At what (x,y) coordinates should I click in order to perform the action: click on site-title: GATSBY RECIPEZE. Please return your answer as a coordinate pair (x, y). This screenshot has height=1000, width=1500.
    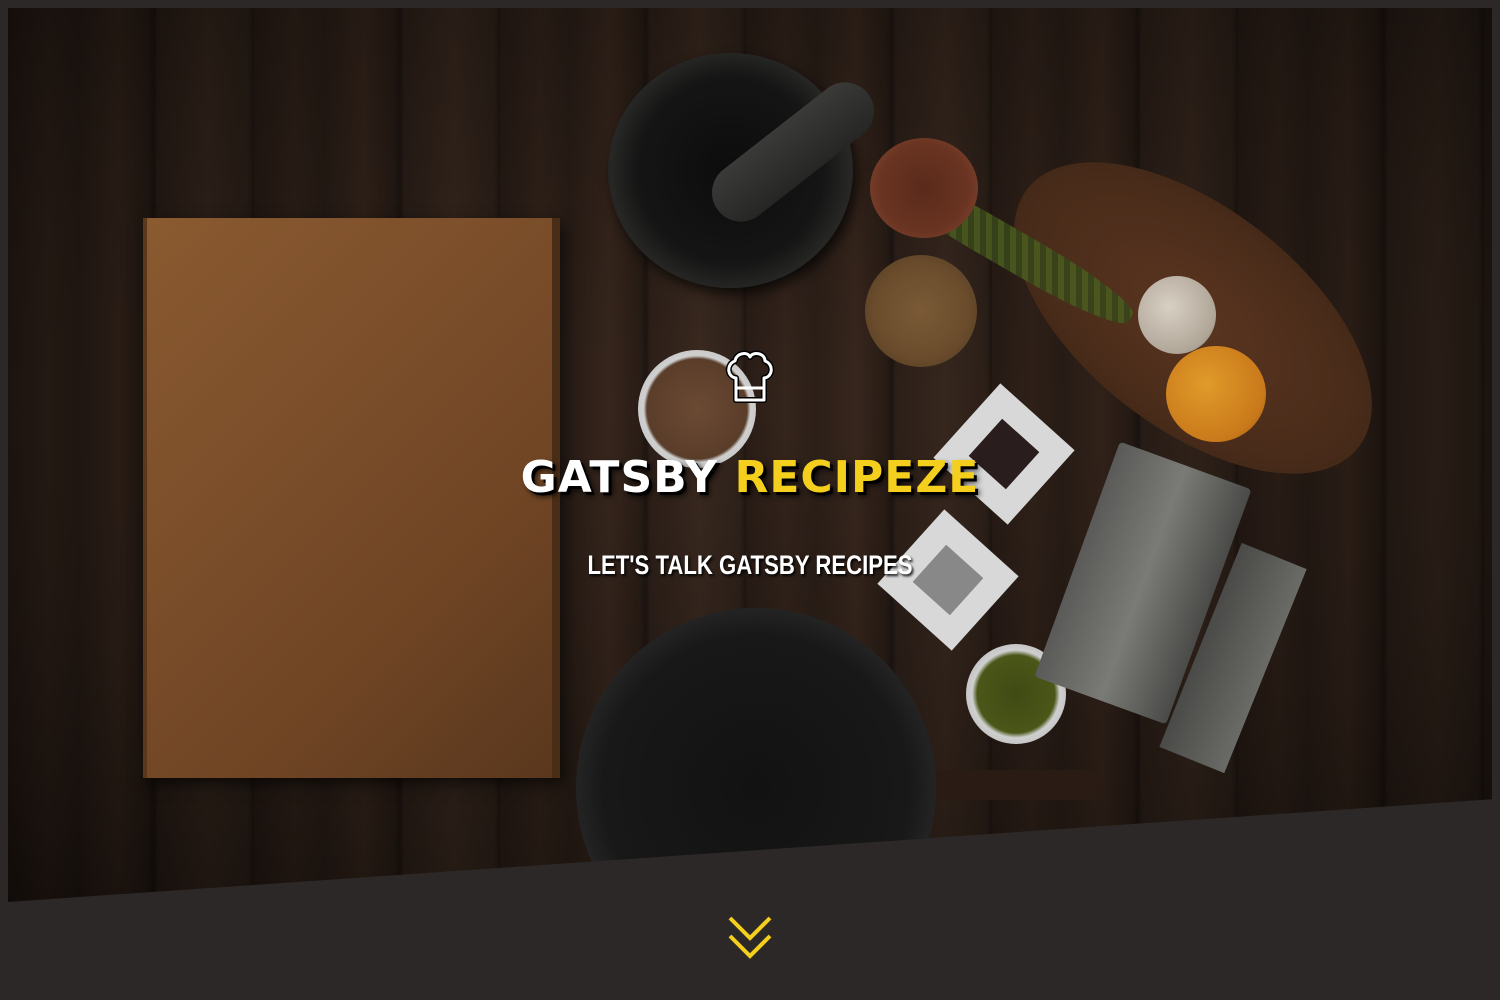
    Looking at the image, I should click on (750, 477).